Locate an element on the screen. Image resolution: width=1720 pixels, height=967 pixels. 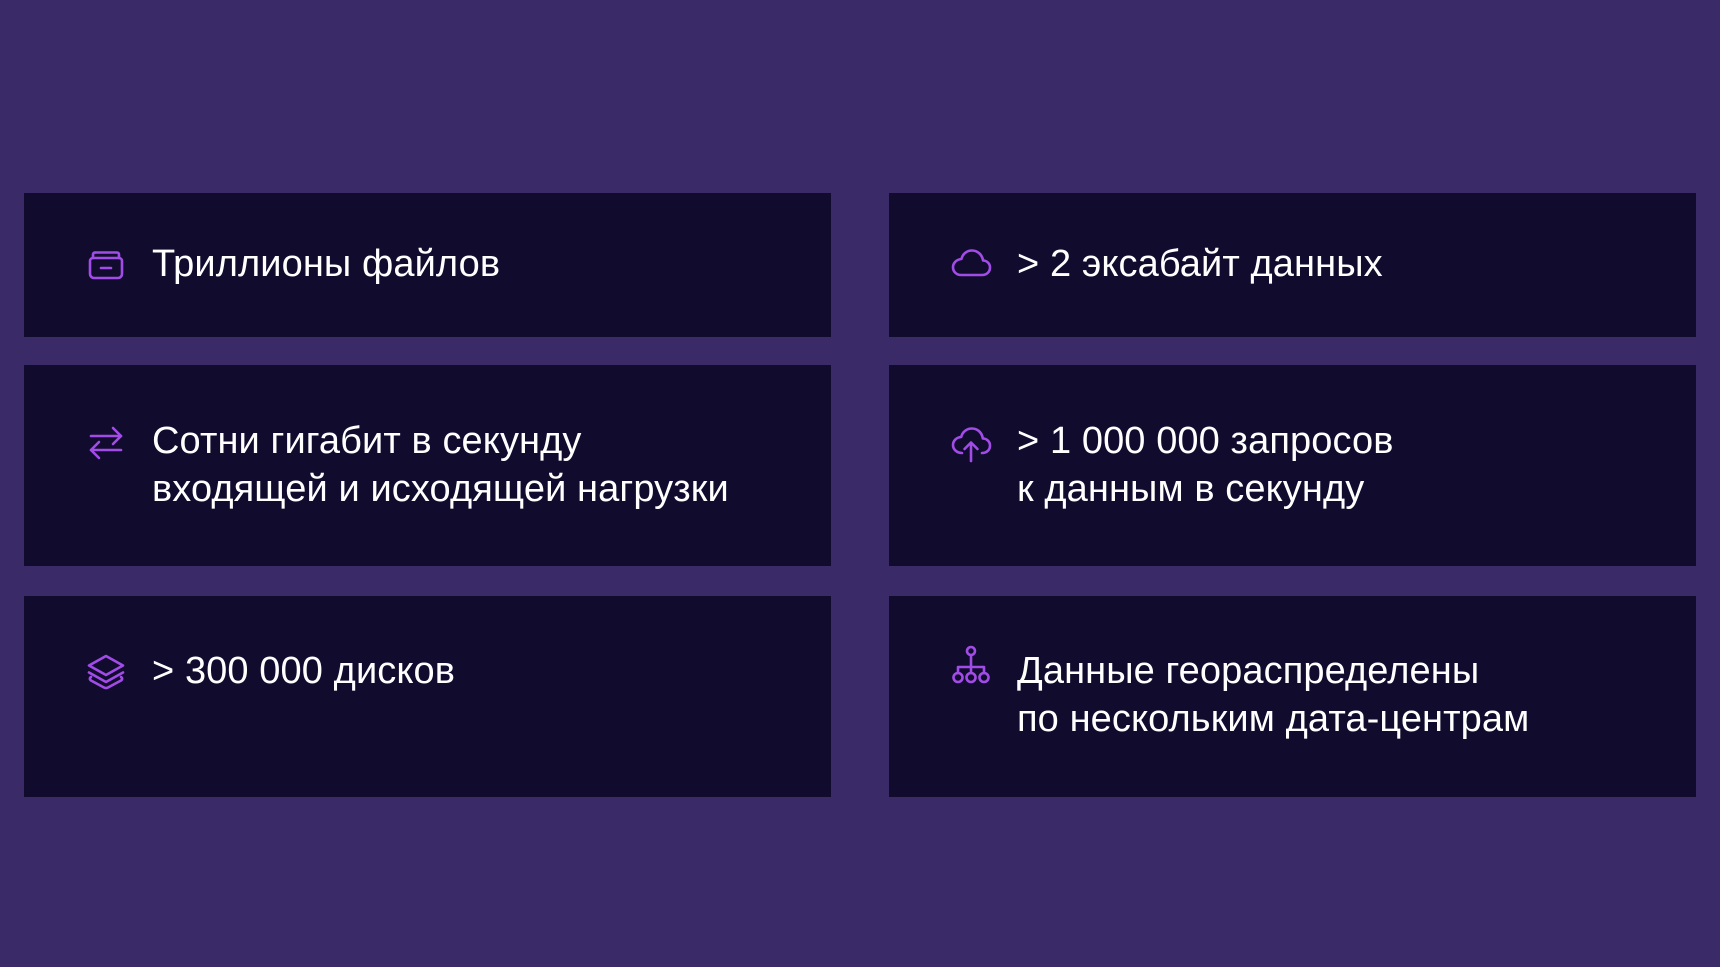
cloud-icon is located at coordinates (971, 263).